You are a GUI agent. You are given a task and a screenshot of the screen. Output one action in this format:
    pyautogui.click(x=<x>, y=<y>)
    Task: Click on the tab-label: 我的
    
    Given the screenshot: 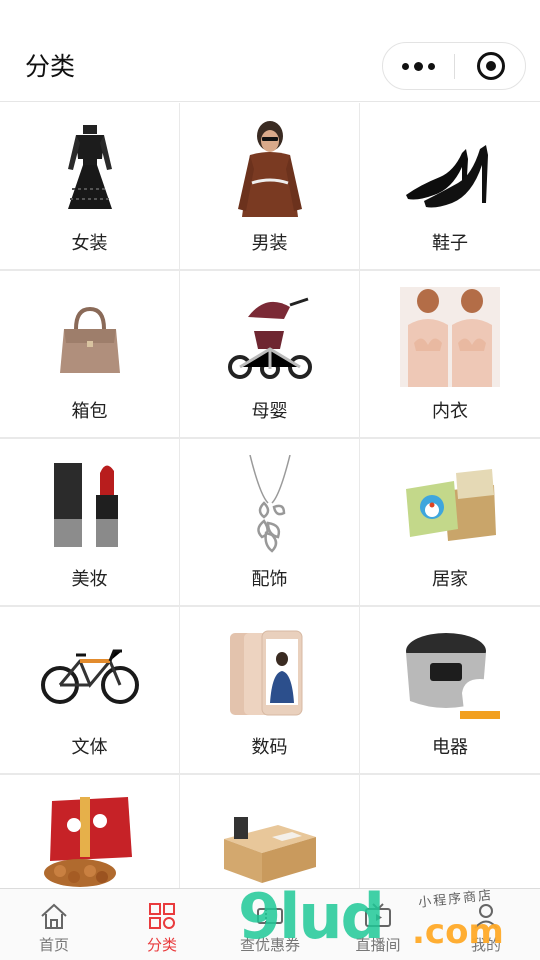 What is the action you would take?
    pyautogui.click(x=485, y=945)
    